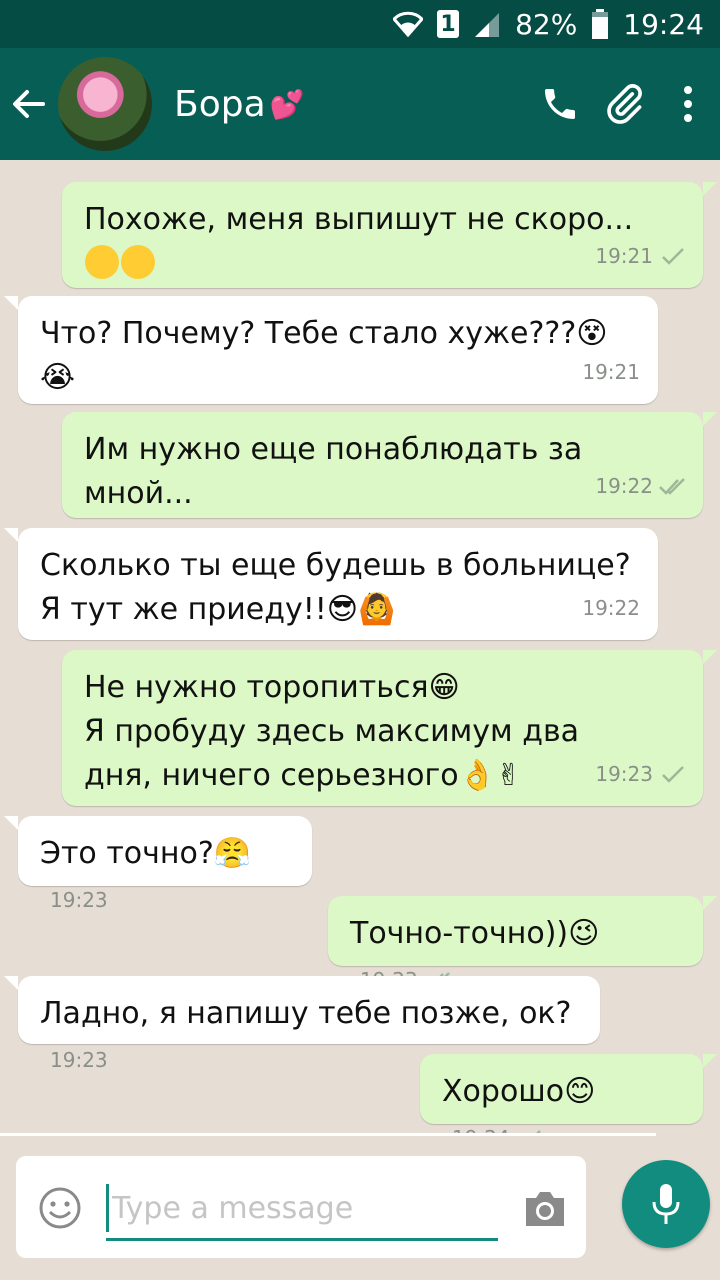  What do you see at coordinates (672, 486) in the screenshot?
I see `delivered-double-check-icon` at bounding box center [672, 486].